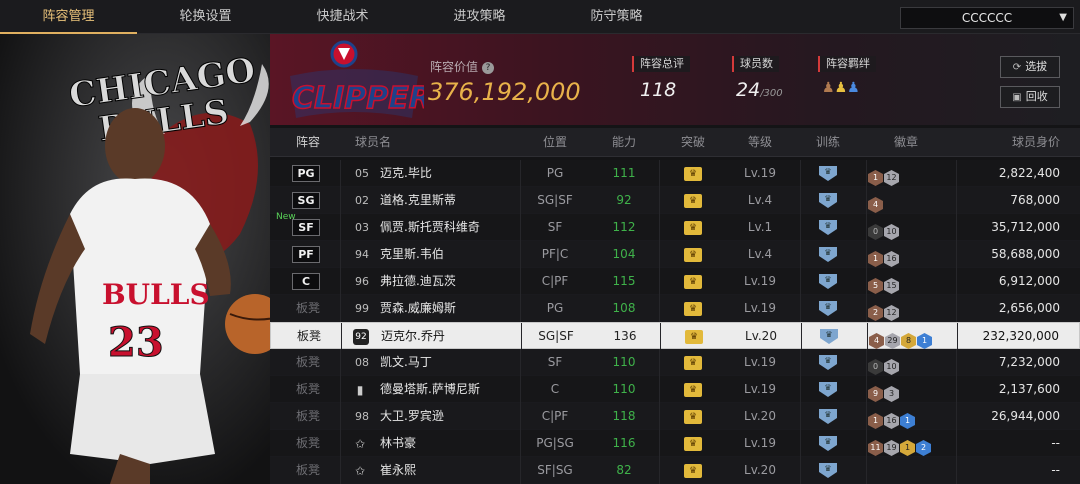 The image size is (1080, 484). What do you see at coordinates (841, 88) in the screenshot?
I see `chemistry-icons: ♟♟♟` at bounding box center [841, 88].